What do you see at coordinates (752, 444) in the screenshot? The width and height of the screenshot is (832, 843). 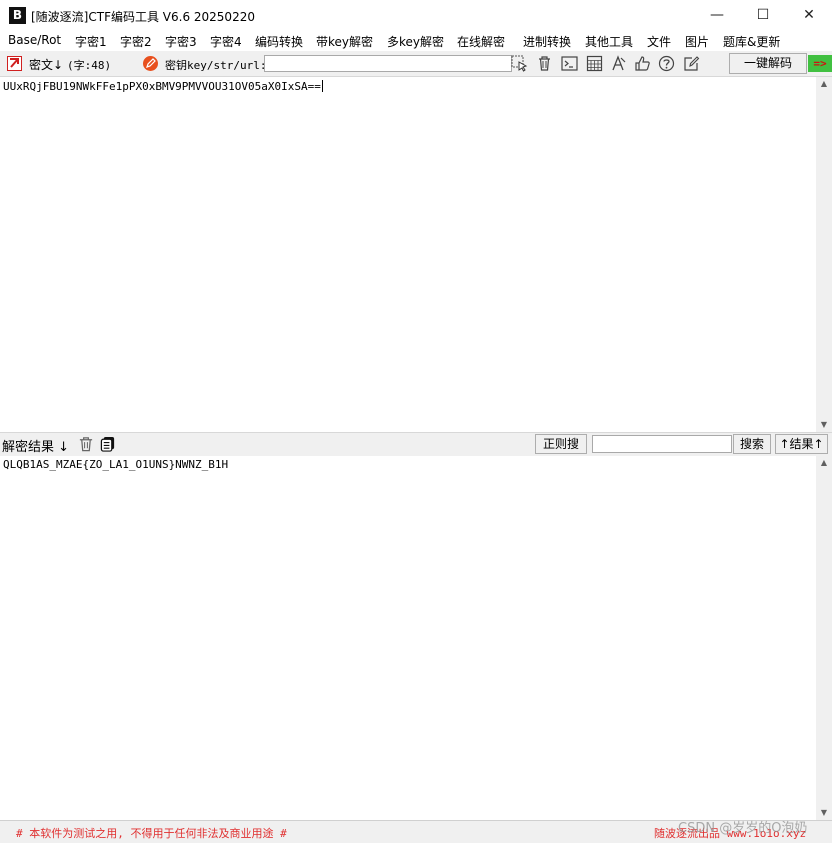 I see `search-button: 搜索` at bounding box center [752, 444].